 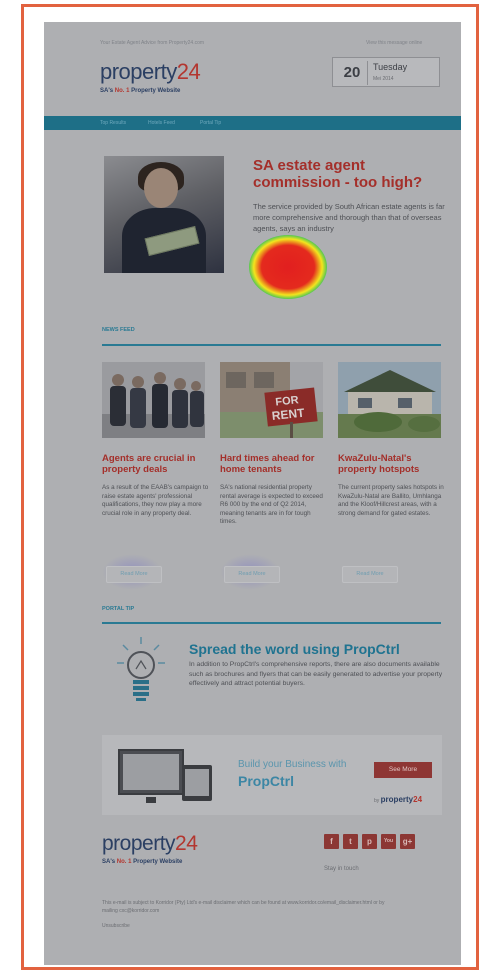 I want to click on see-more-button: See More, so click(x=403, y=770).